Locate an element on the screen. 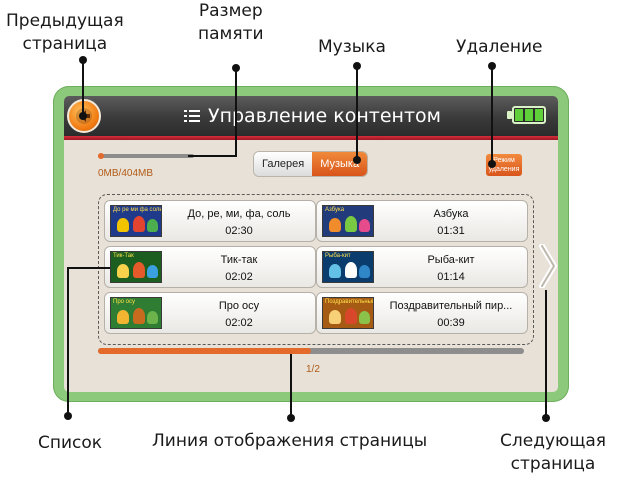 This screenshot has width=627, height=478. leader-dot-delete-end is located at coordinates (492, 164).